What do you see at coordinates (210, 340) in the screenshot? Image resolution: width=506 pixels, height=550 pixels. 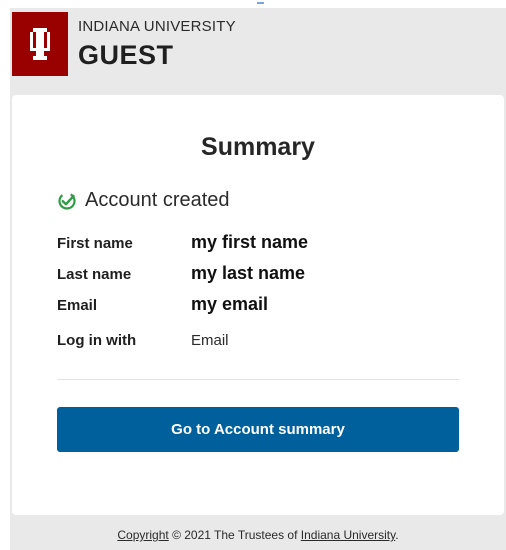 I see `login-method-value: Email` at bounding box center [210, 340].